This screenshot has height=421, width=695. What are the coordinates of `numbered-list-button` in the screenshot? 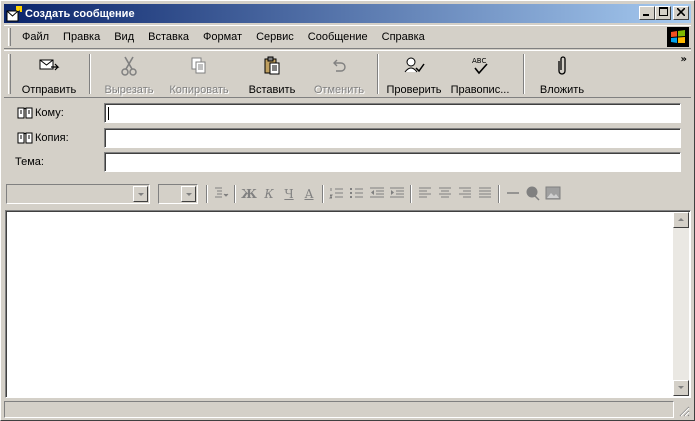 It's located at (337, 194).